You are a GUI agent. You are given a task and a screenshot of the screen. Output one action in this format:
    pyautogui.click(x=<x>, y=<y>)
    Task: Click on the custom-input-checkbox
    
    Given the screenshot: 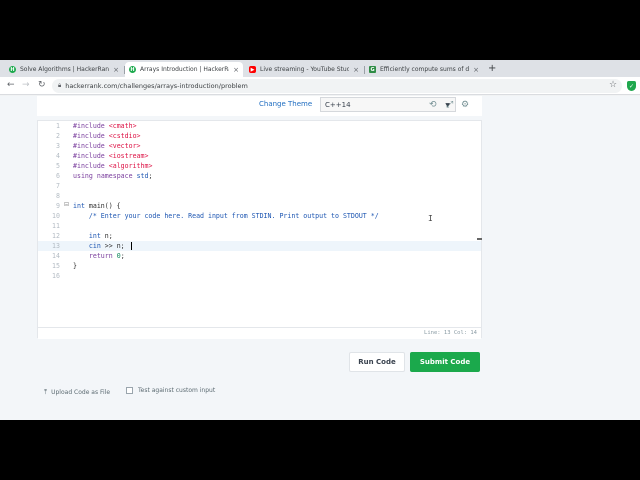 What is the action you would take?
    pyautogui.click(x=129, y=390)
    